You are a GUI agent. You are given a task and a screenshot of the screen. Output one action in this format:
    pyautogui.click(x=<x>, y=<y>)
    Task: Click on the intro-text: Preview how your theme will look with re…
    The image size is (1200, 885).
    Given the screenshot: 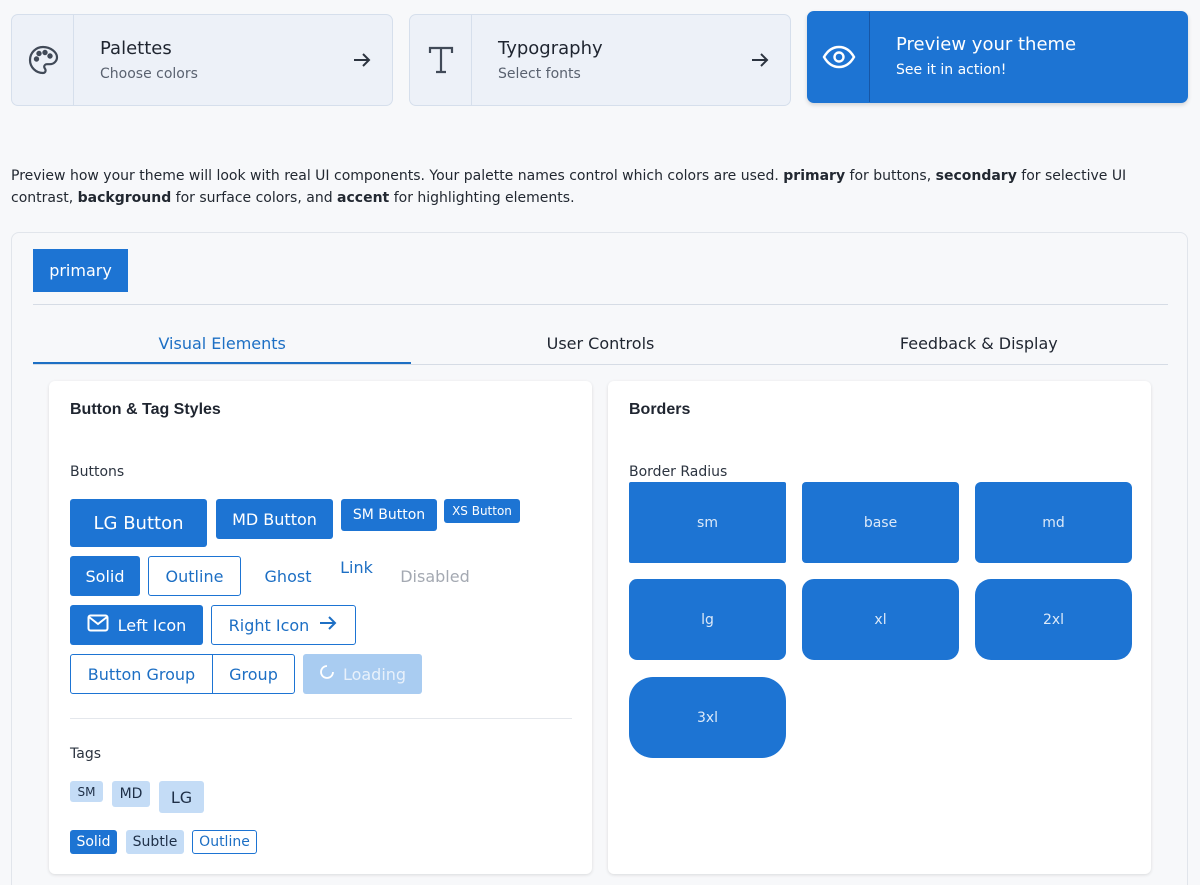 What is the action you would take?
    pyautogui.click(x=569, y=187)
    